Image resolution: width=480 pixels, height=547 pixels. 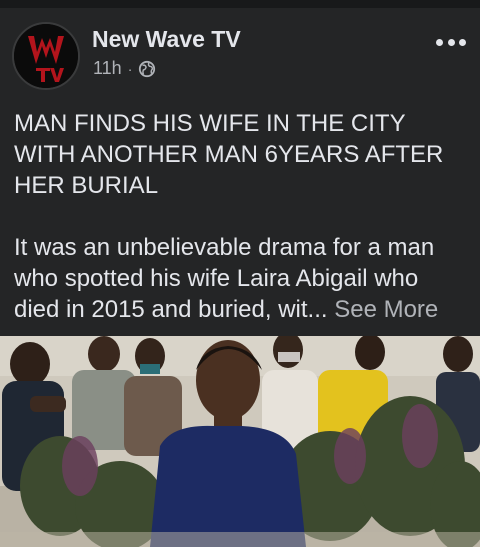 I want to click on body-line: who spotted his wife Laira Abigail who, so click(x=216, y=278).